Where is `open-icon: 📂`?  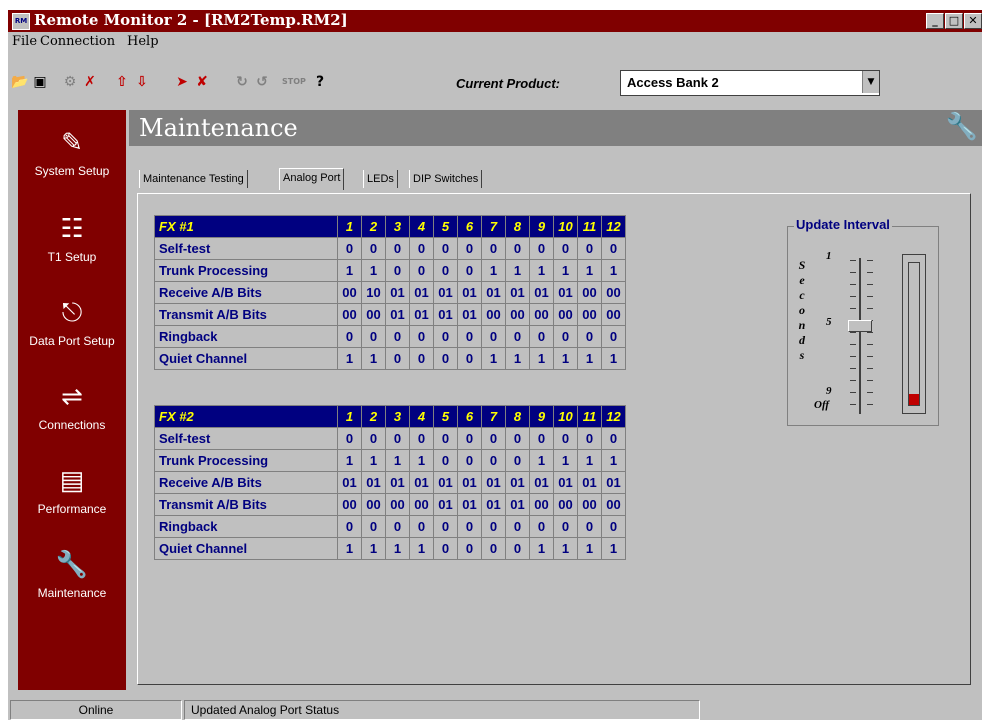
open-icon: 📂 is located at coordinates (20, 82).